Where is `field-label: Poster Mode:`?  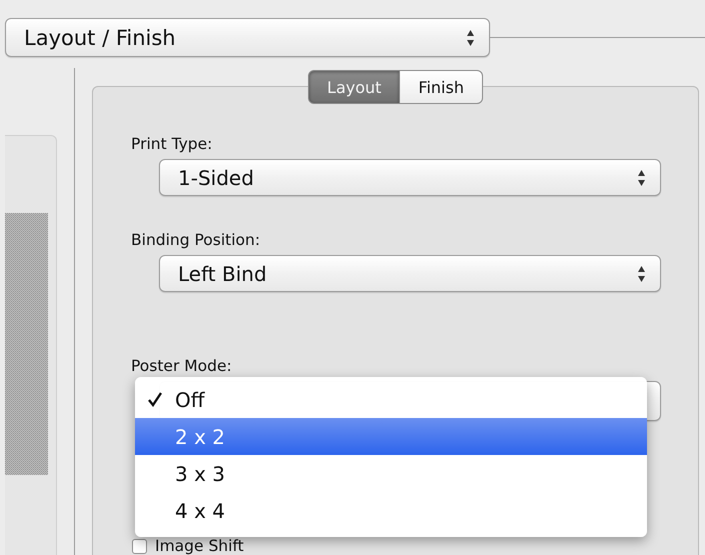 field-label: Poster Mode: is located at coordinates (181, 366).